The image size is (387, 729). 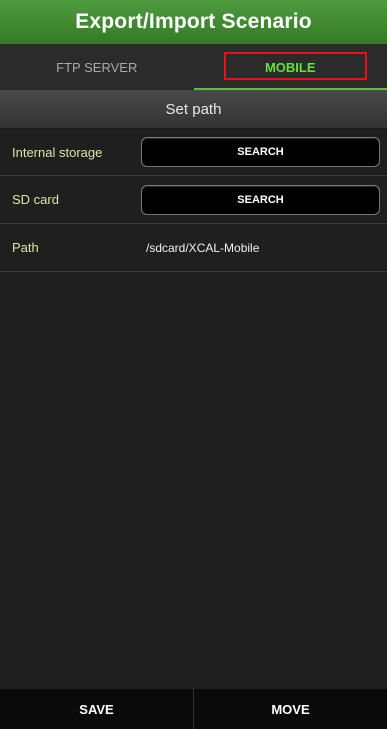 I want to click on bottom-action-bar: SAVE MOVE, so click(x=193, y=709).